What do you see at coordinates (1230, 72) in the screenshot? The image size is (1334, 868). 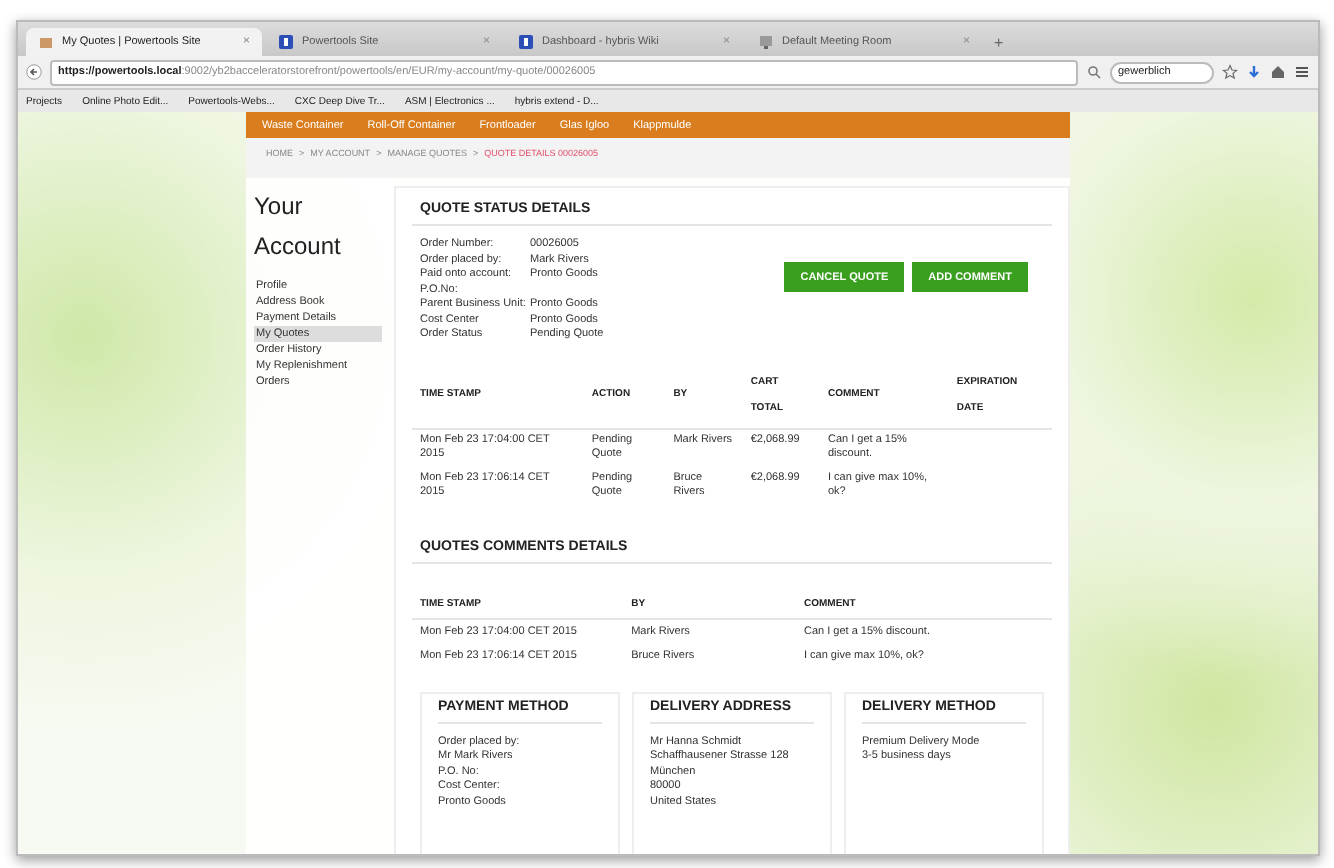 I see `star-icon` at bounding box center [1230, 72].